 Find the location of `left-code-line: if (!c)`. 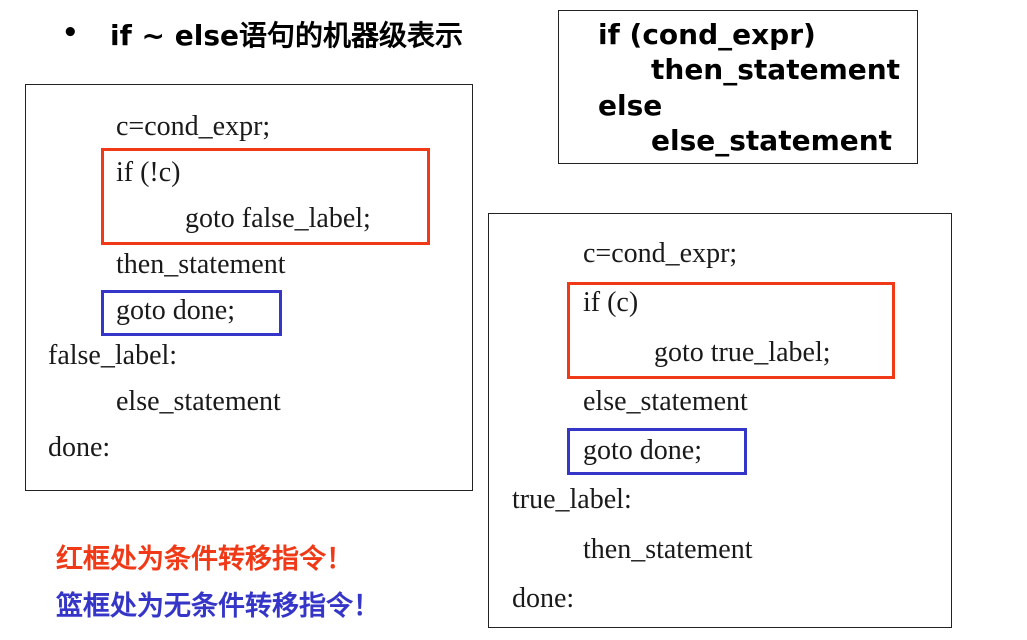

left-code-line: if (!c) is located at coordinates (148, 172).